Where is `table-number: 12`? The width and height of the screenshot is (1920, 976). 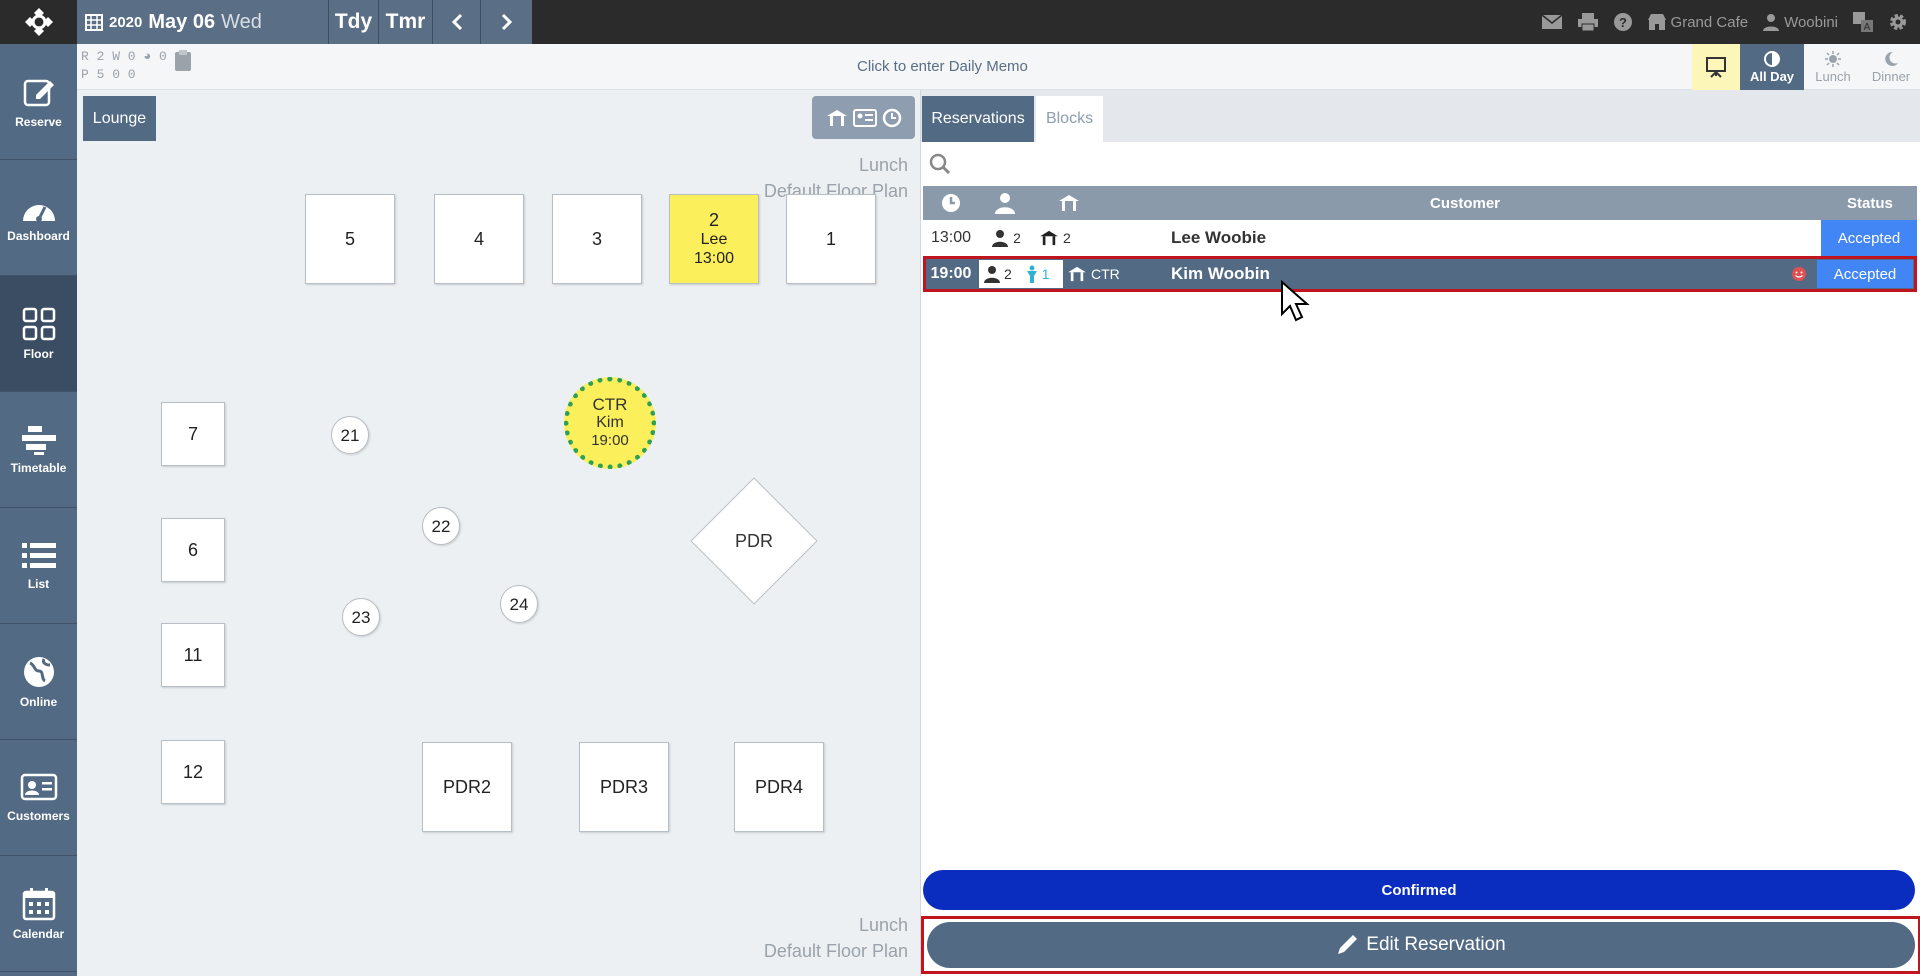 table-number: 12 is located at coordinates (193, 771).